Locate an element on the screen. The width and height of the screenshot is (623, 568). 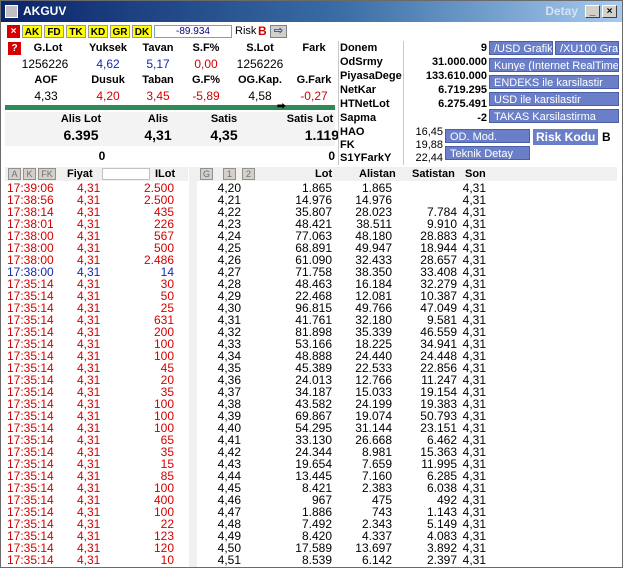
arrow-right-icon: ⇨ is located at coordinates (278, 31).